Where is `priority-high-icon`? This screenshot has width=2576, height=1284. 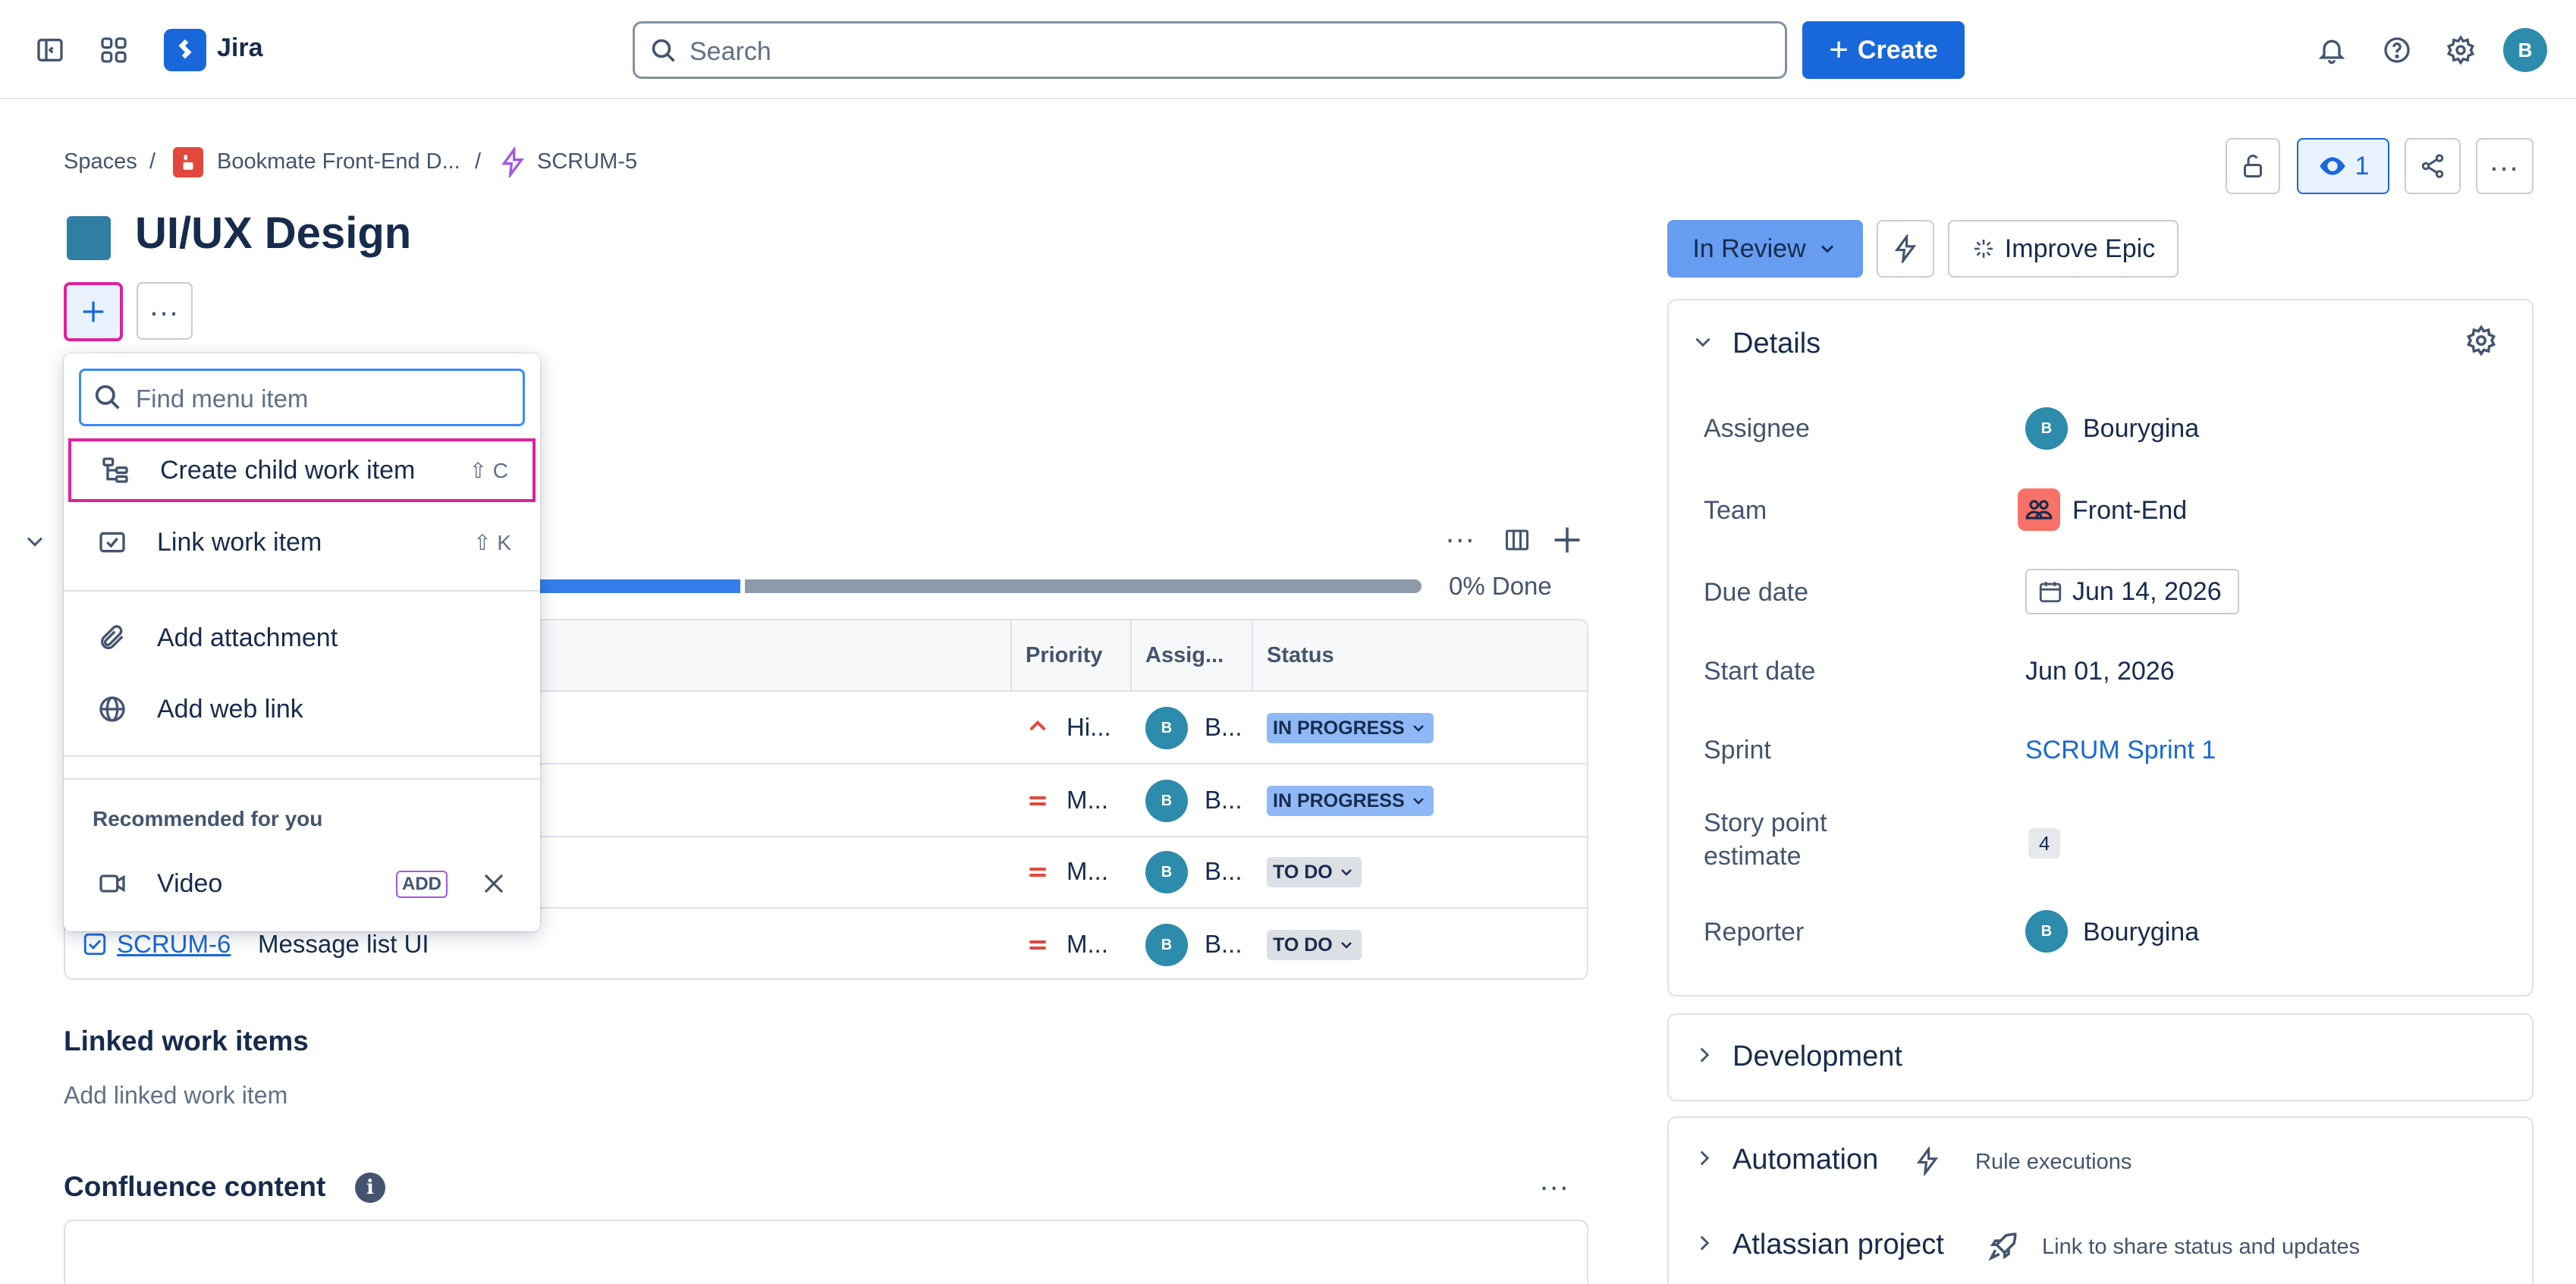
priority-high-icon is located at coordinates (1038, 727).